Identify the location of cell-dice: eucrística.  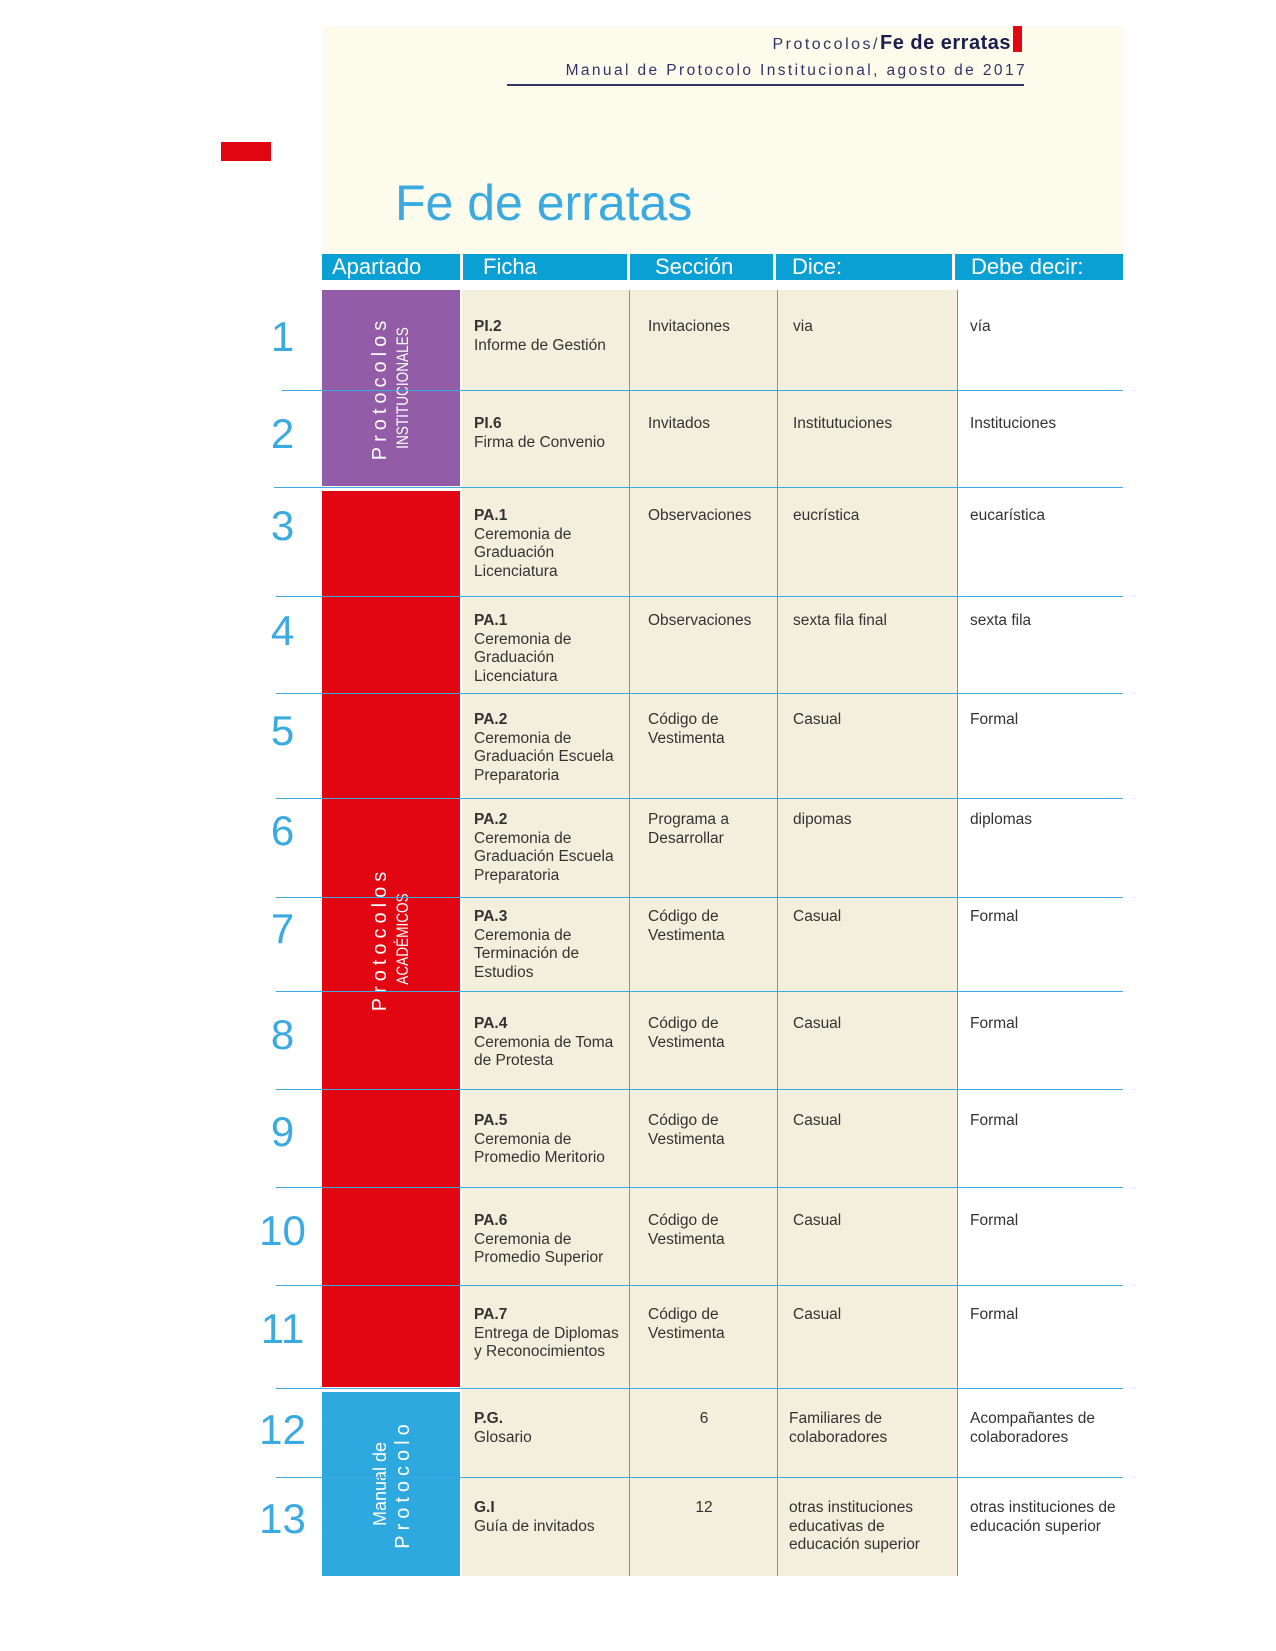
(826, 515).